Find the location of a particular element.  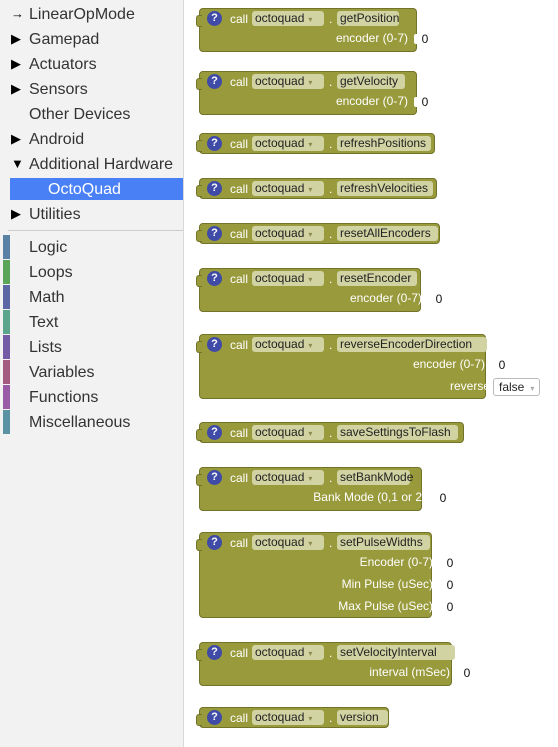

block-refreshpositions: ? call octoquad ▾. refreshPositions is located at coordinates (315, 143).